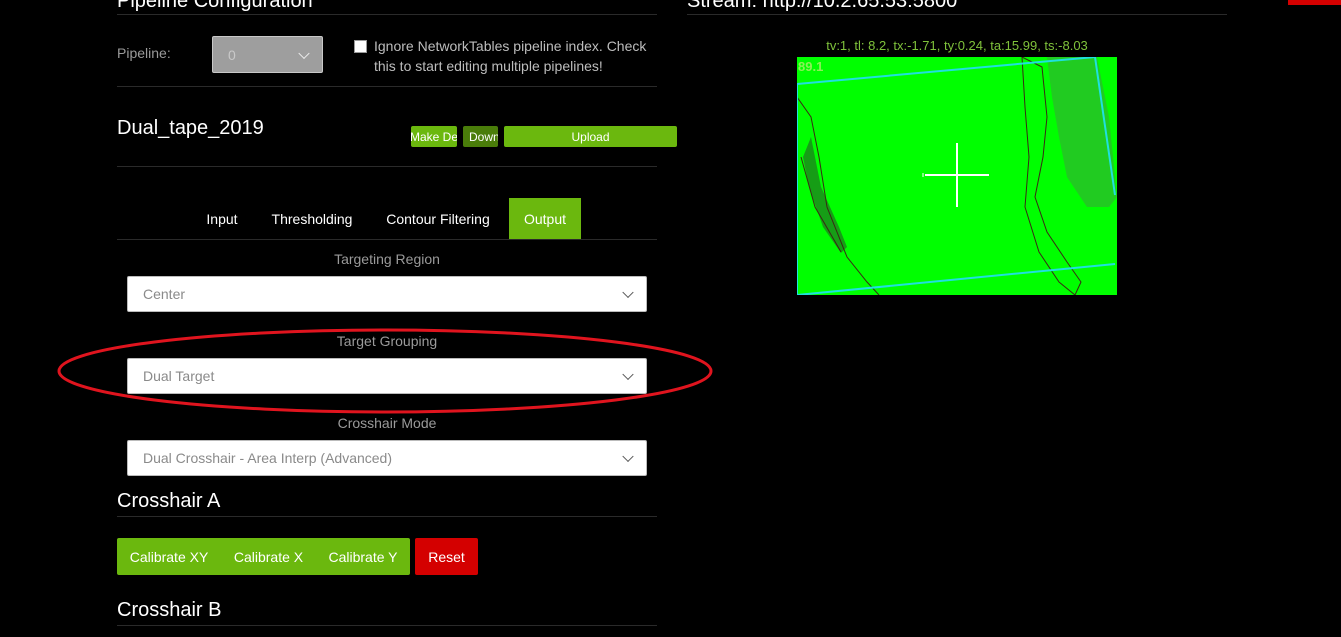 This screenshot has width=1341, height=637. What do you see at coordinates (438, 218) in the screenshot?
I see `tab-contour-filtering: Contour Filtering` at bounding box center [438, 218].